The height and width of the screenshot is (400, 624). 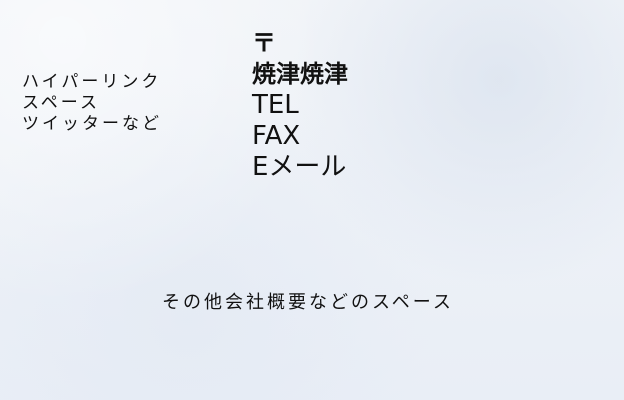 I want to click on contact-info: 〒 焼津焼津 TEL FAX Eメール, so click(x=362, y=105).